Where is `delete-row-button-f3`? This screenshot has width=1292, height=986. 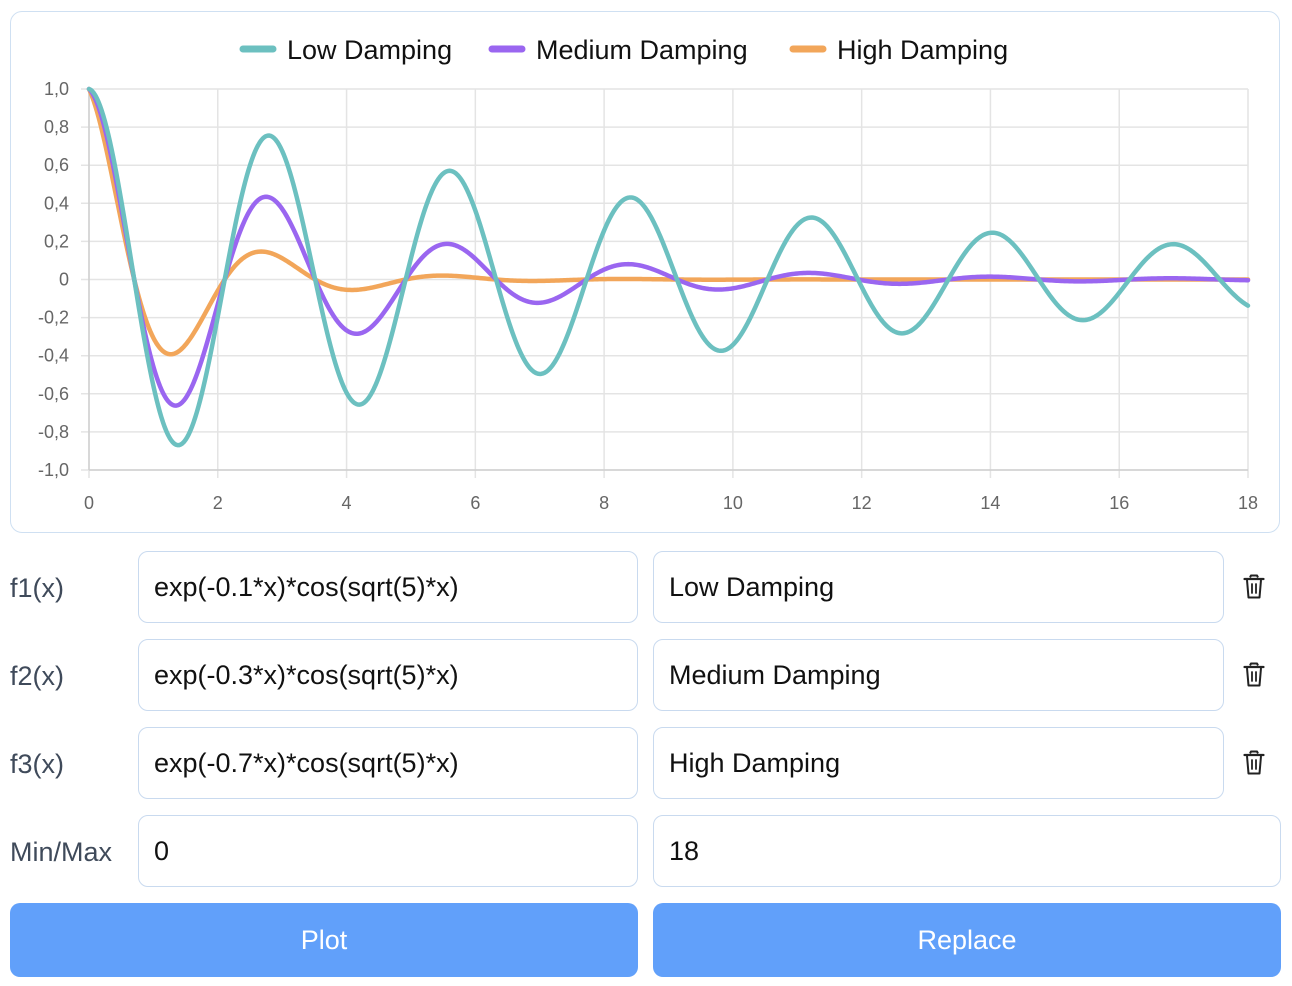 delete-row-button-f3 is located at coordinates (1254, 763).